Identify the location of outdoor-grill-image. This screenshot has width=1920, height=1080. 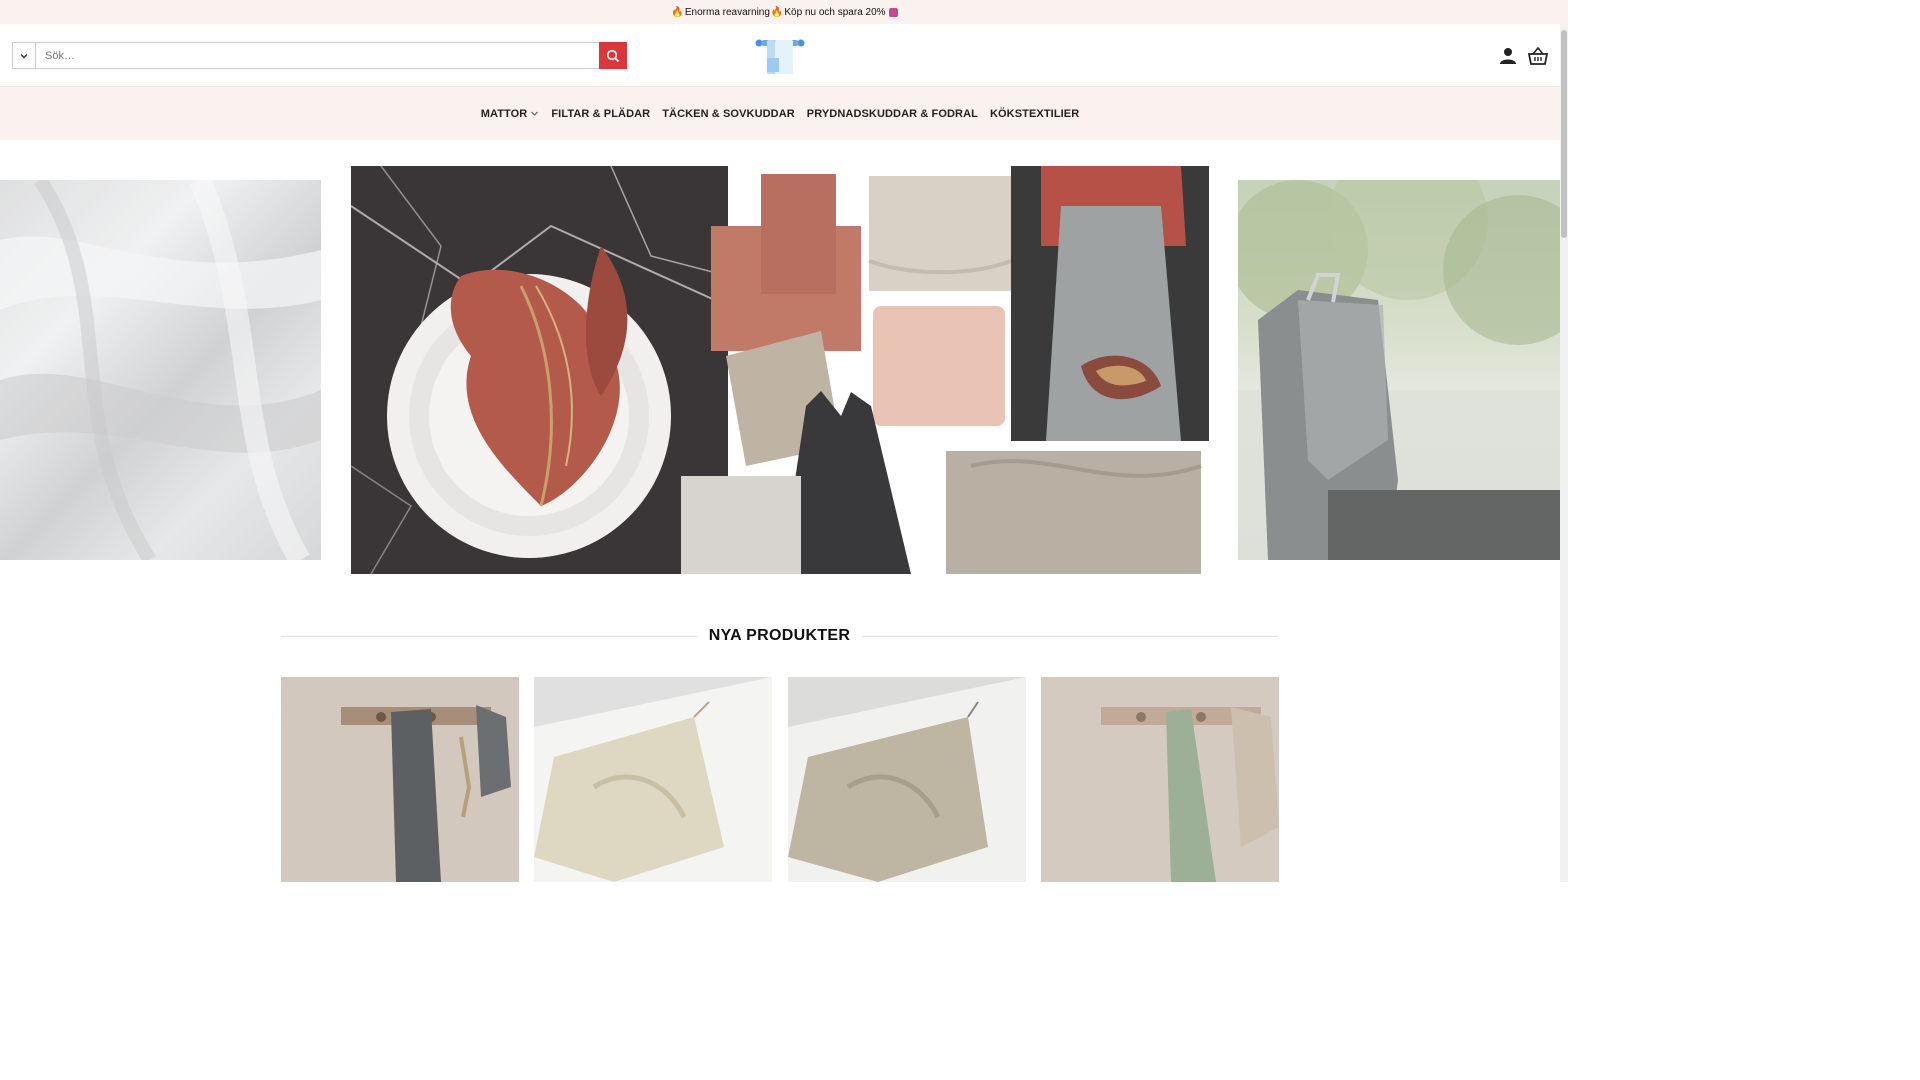
(1399, 370).